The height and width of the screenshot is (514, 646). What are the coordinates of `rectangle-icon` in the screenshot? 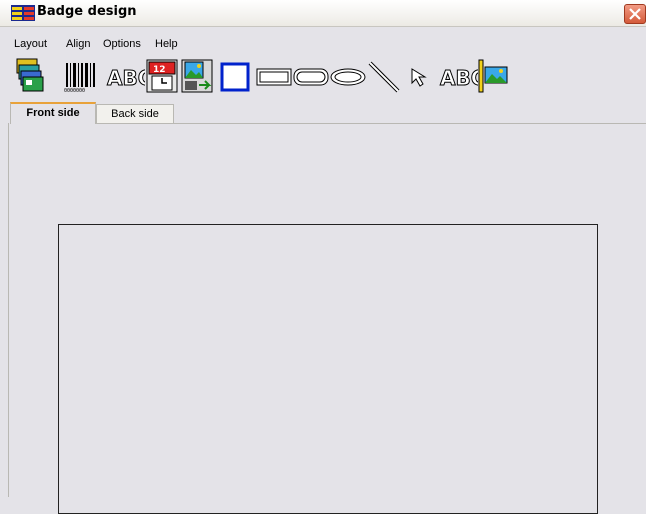 It's located at (274, 77).